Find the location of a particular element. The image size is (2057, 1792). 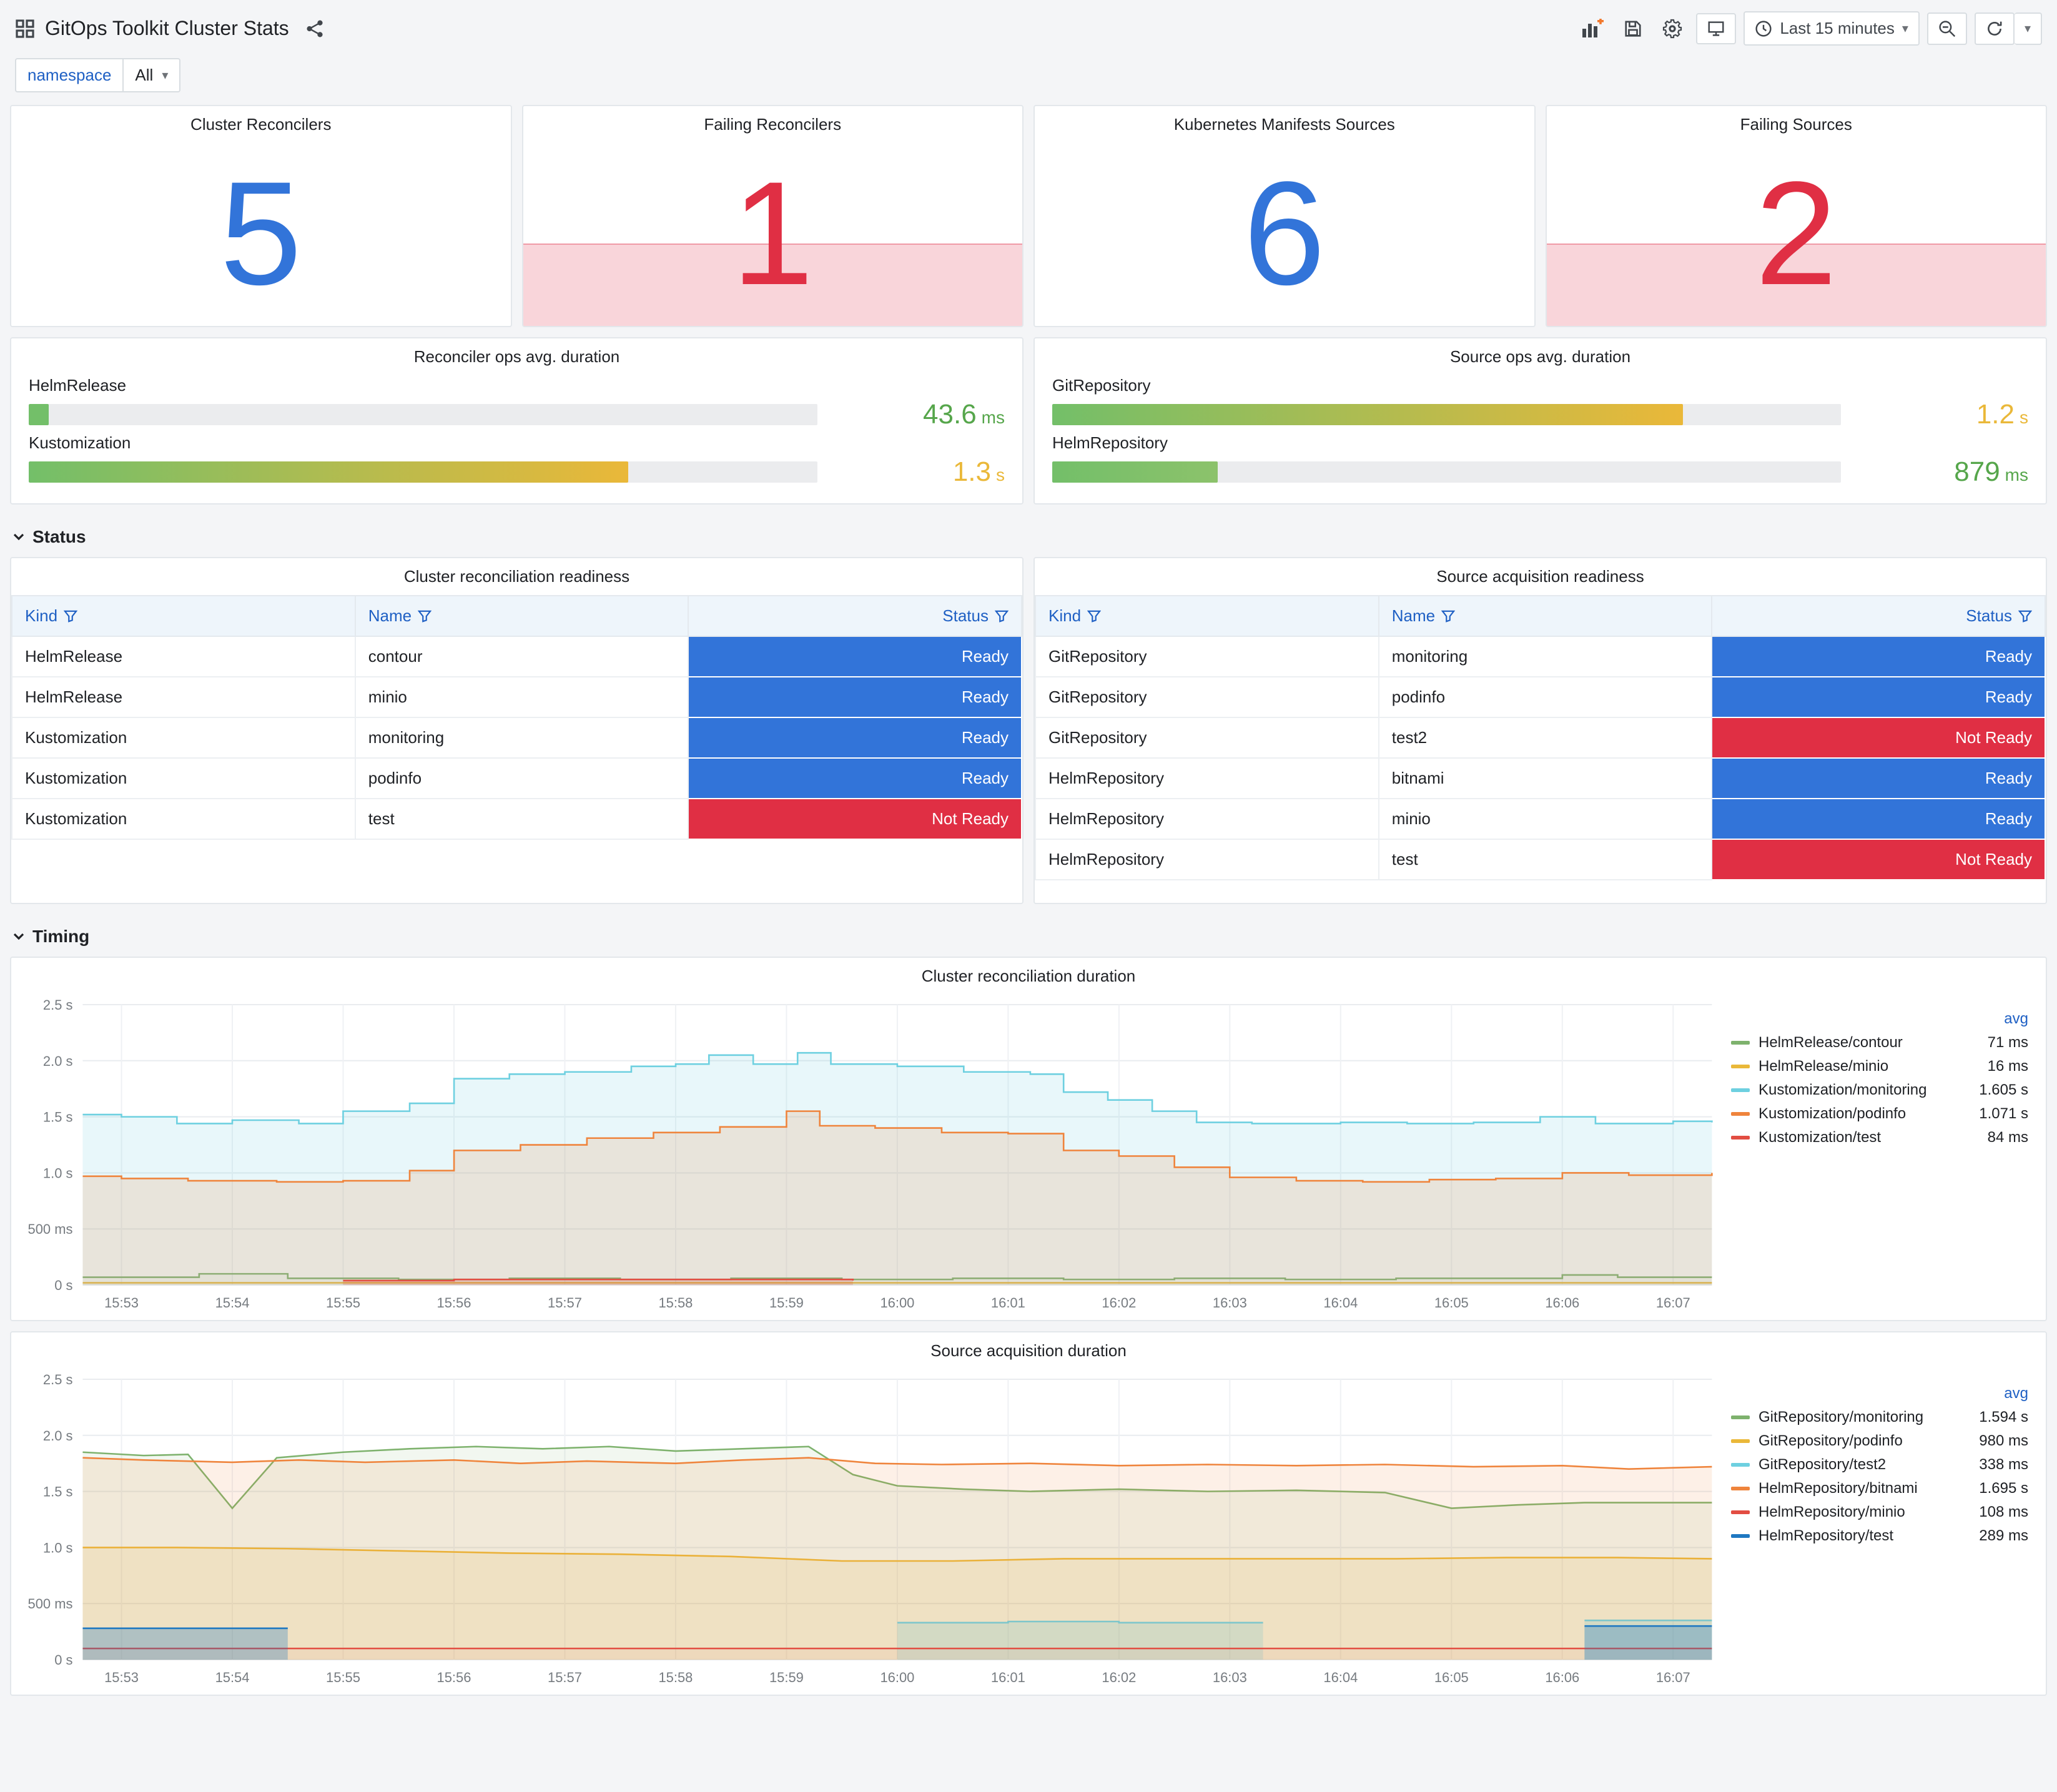

table-cell: monitoring is located at coordinates (1546, 656).